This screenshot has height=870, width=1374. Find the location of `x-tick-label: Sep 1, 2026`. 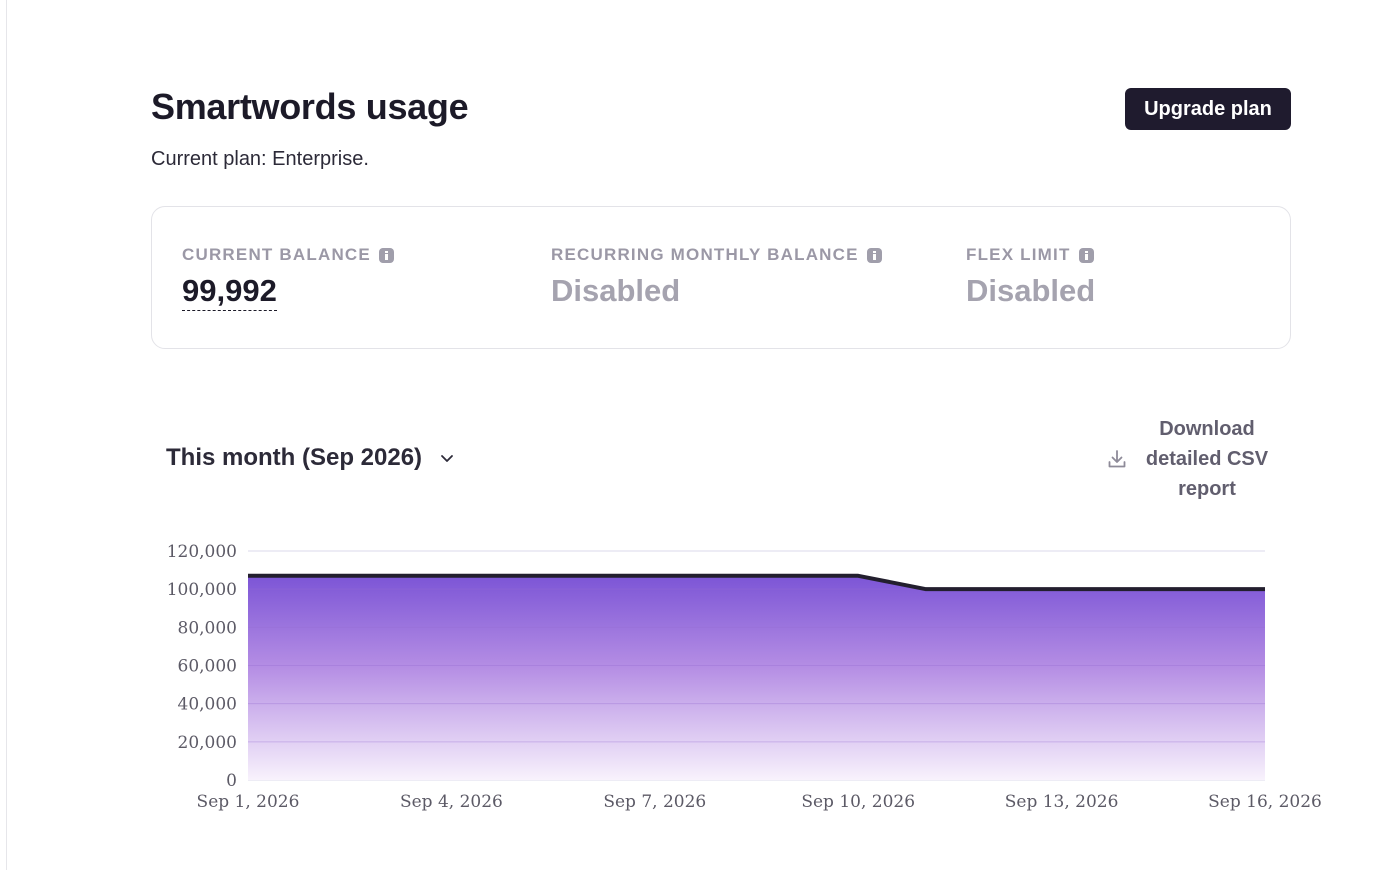

x-tick-label: Sep 1, 2026 is located at coordinates (248, 802).